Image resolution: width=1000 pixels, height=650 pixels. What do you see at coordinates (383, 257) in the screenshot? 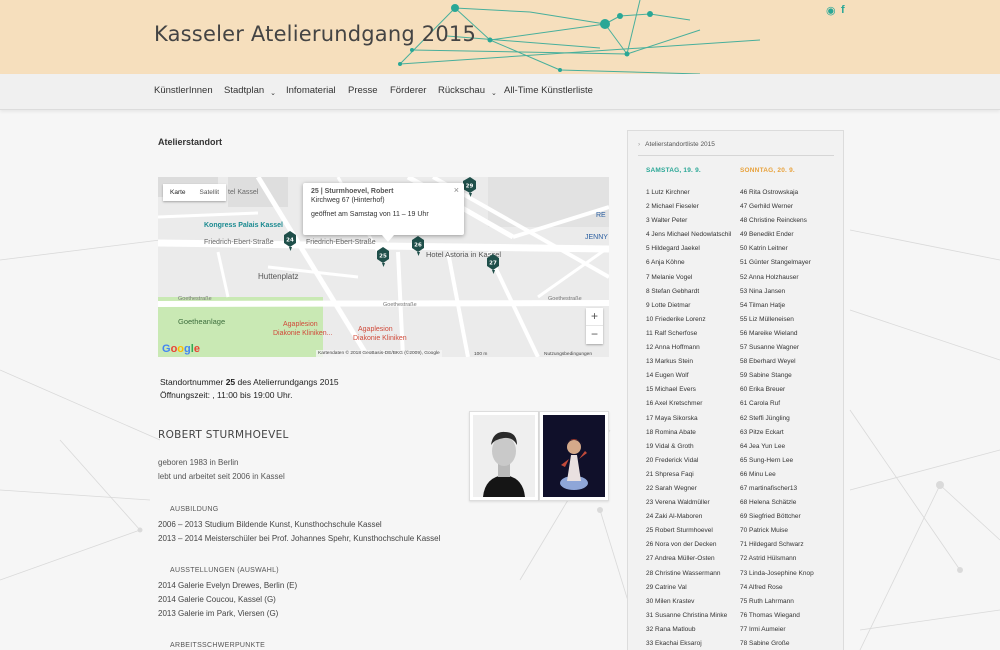
I see `map-marker-25: 25` at bounding box center [383, 257].